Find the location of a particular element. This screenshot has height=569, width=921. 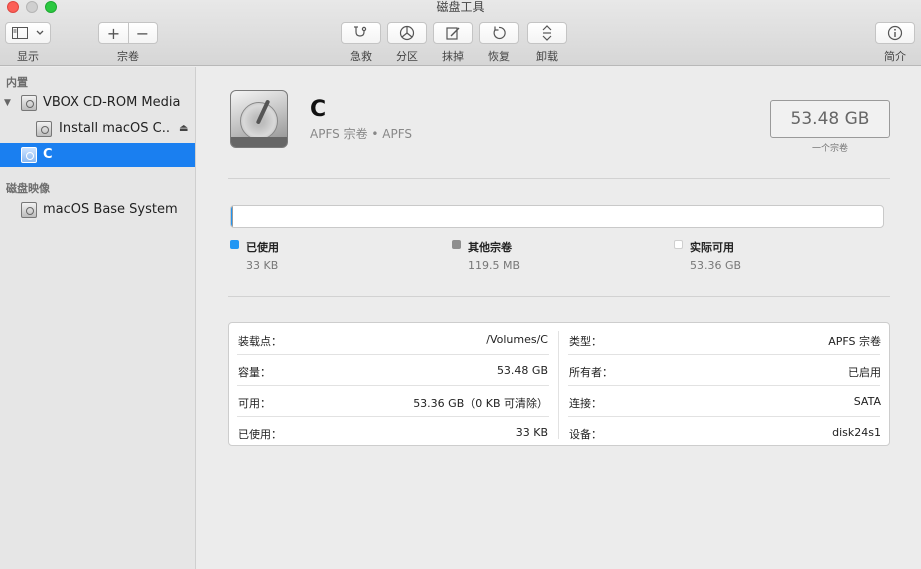

stethoscope-icon is located at coordinates (360, 31).